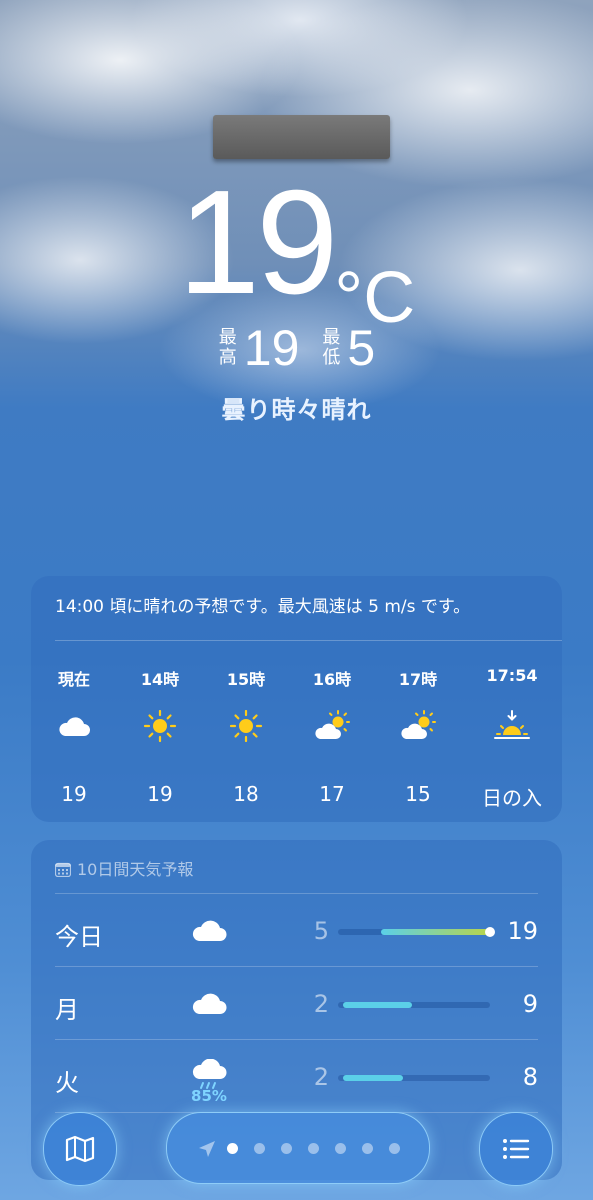  I want to click on map-button, so click(80, 1149).